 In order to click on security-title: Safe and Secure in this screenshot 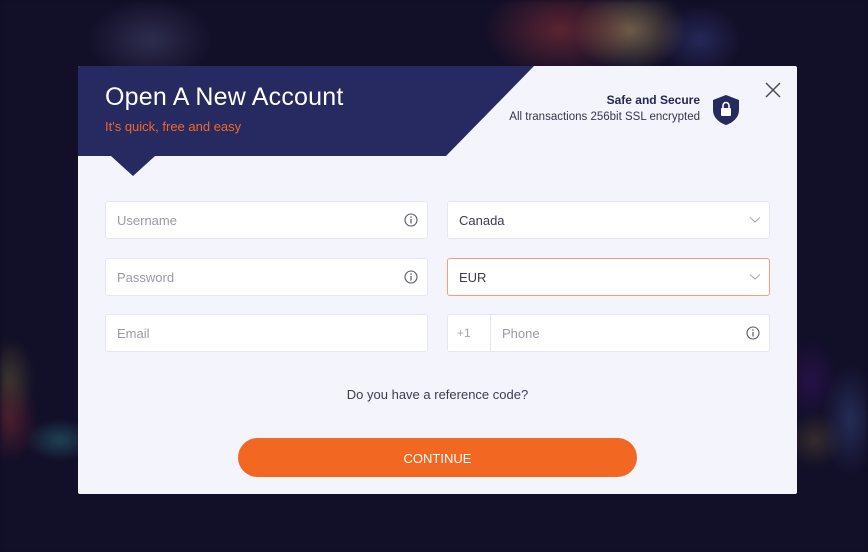, I will do `click(653, 100)`.